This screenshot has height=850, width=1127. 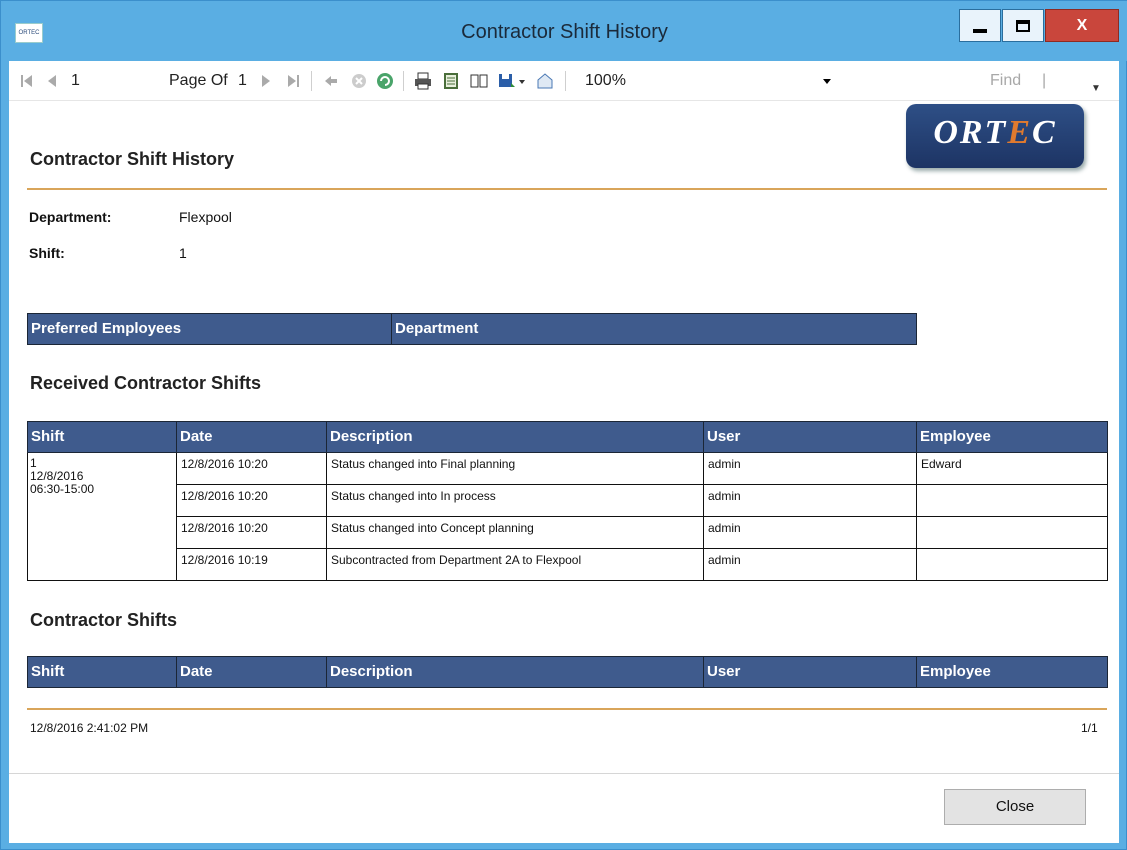 What do you see at coordinates (1005, 81) in the screenshot?
I see `find-input: Find` at bounding box center [1005, 81].